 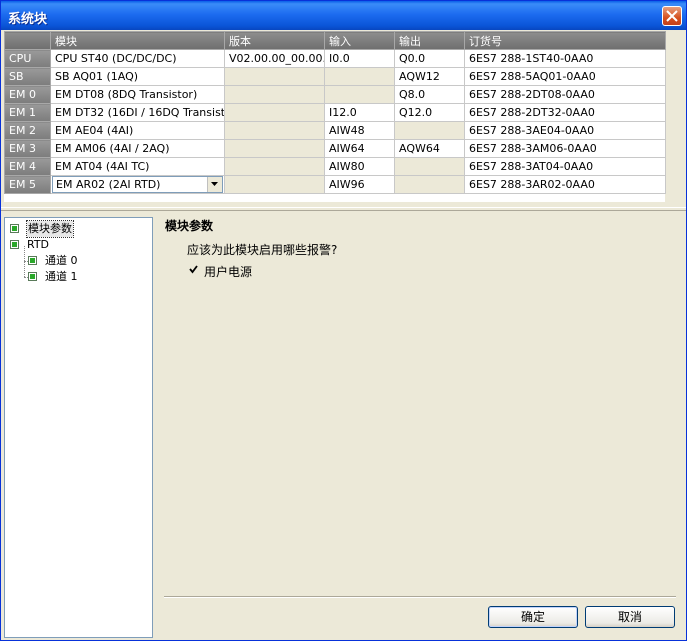 What do you see at coordinates (27, 94) in the screenshot?
I see `row-slot: EM 0` at bounding box center [27, 94].